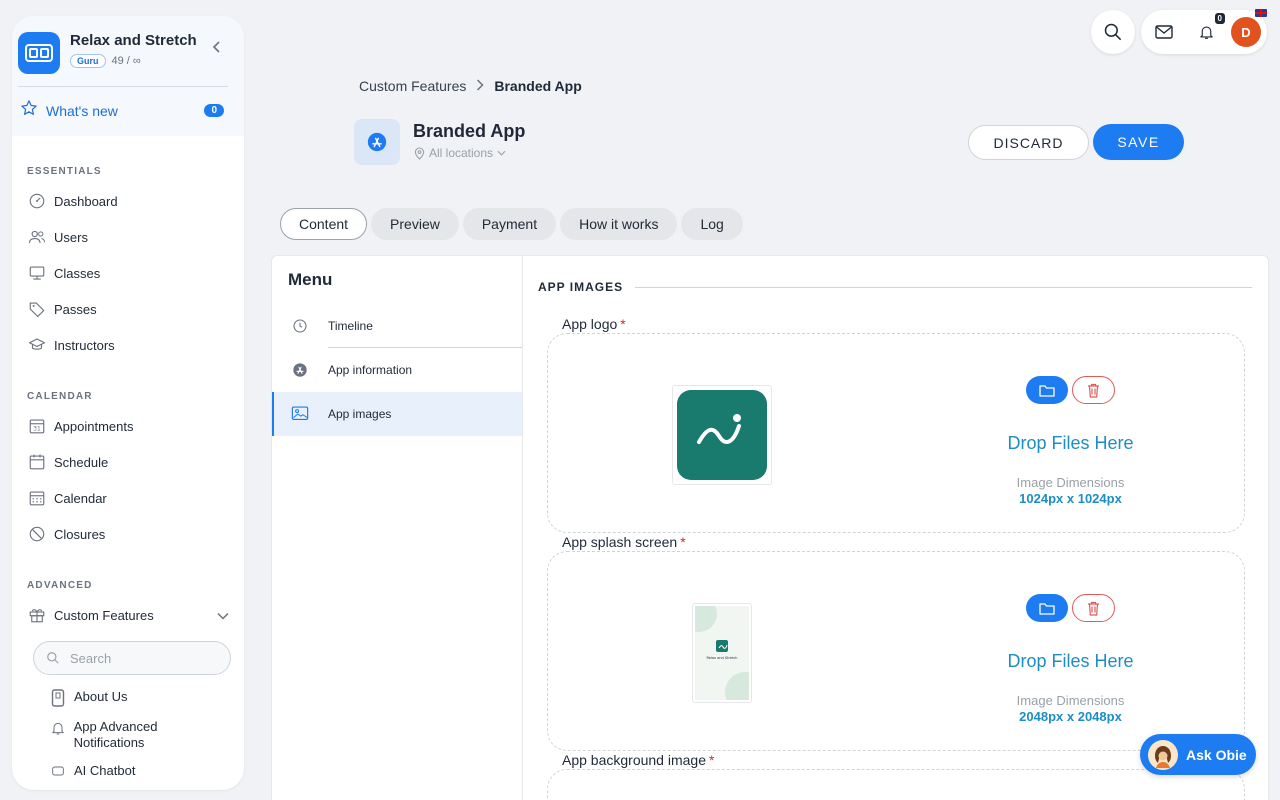 The image size is (1280, 800). Describe the element at coordinates (397, 326) in the screenshot. I see `menu-item-timeline: Timeline` at that location.